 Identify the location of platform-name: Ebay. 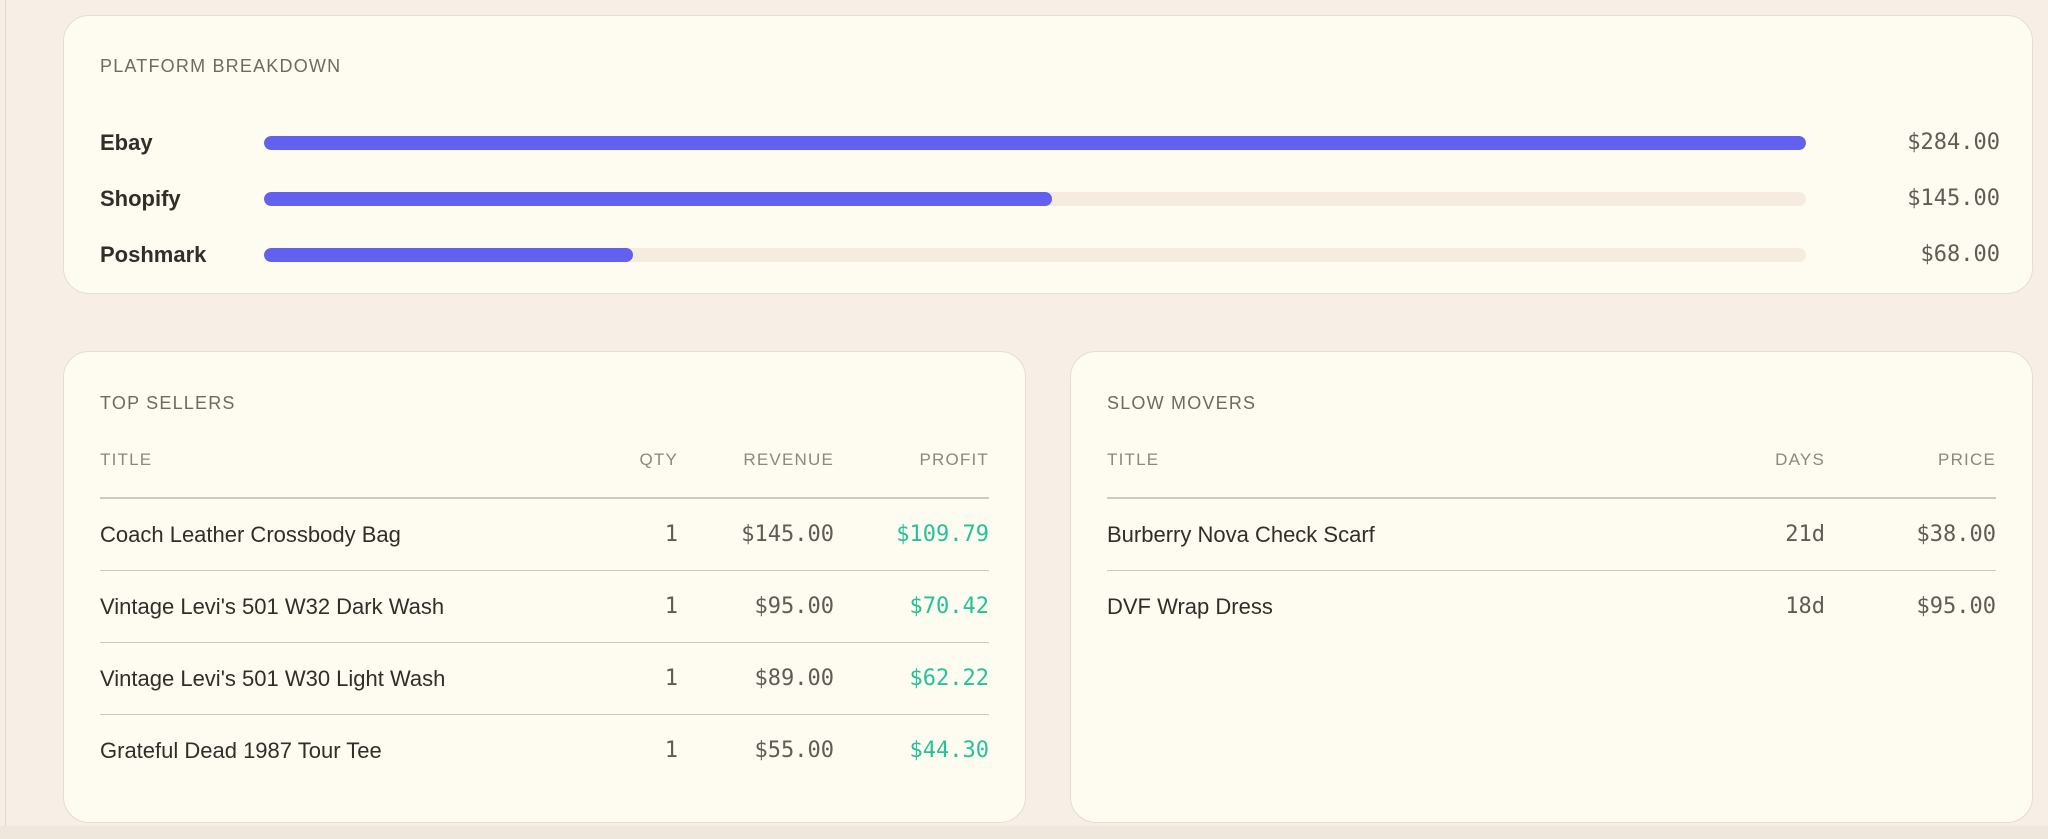
(126, 142).